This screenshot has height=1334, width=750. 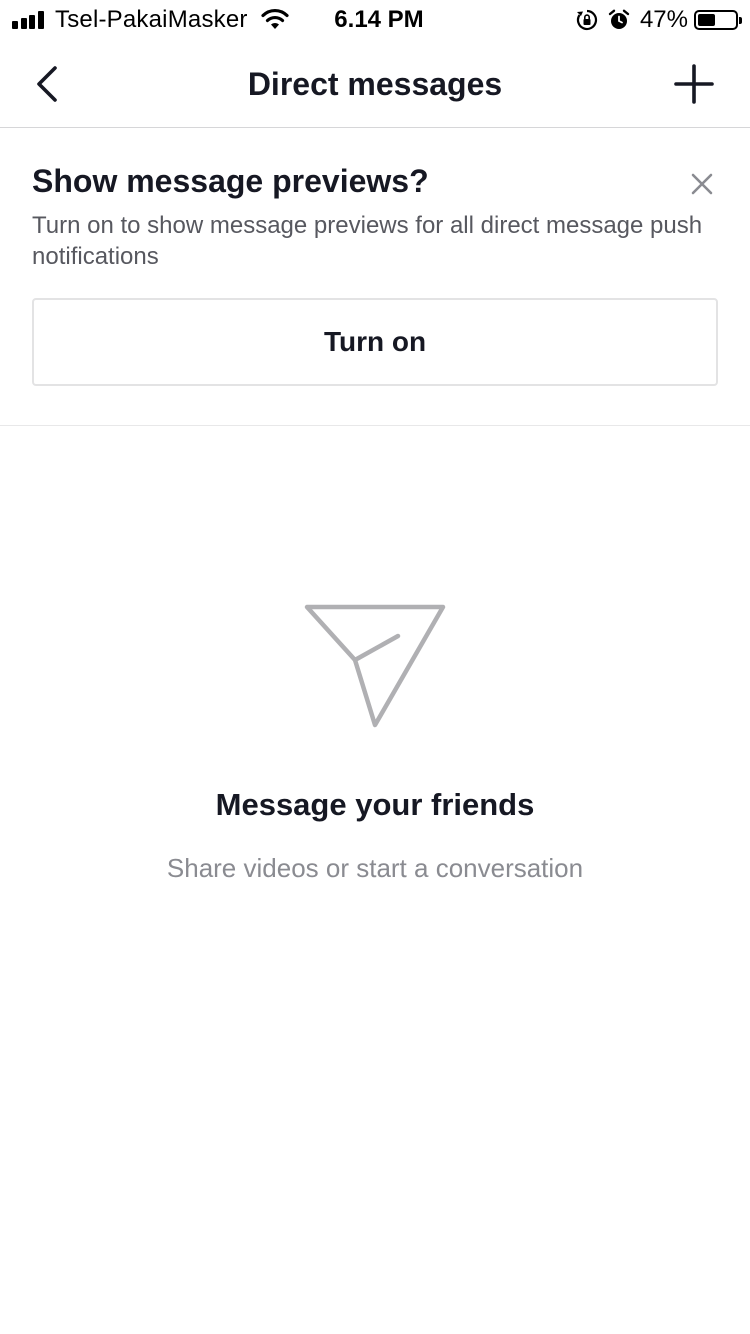 What do you see at coordinates (230, 181) in the screenshot?
I see `banner-title: Show message previews?` at bounding box center [230, 181].